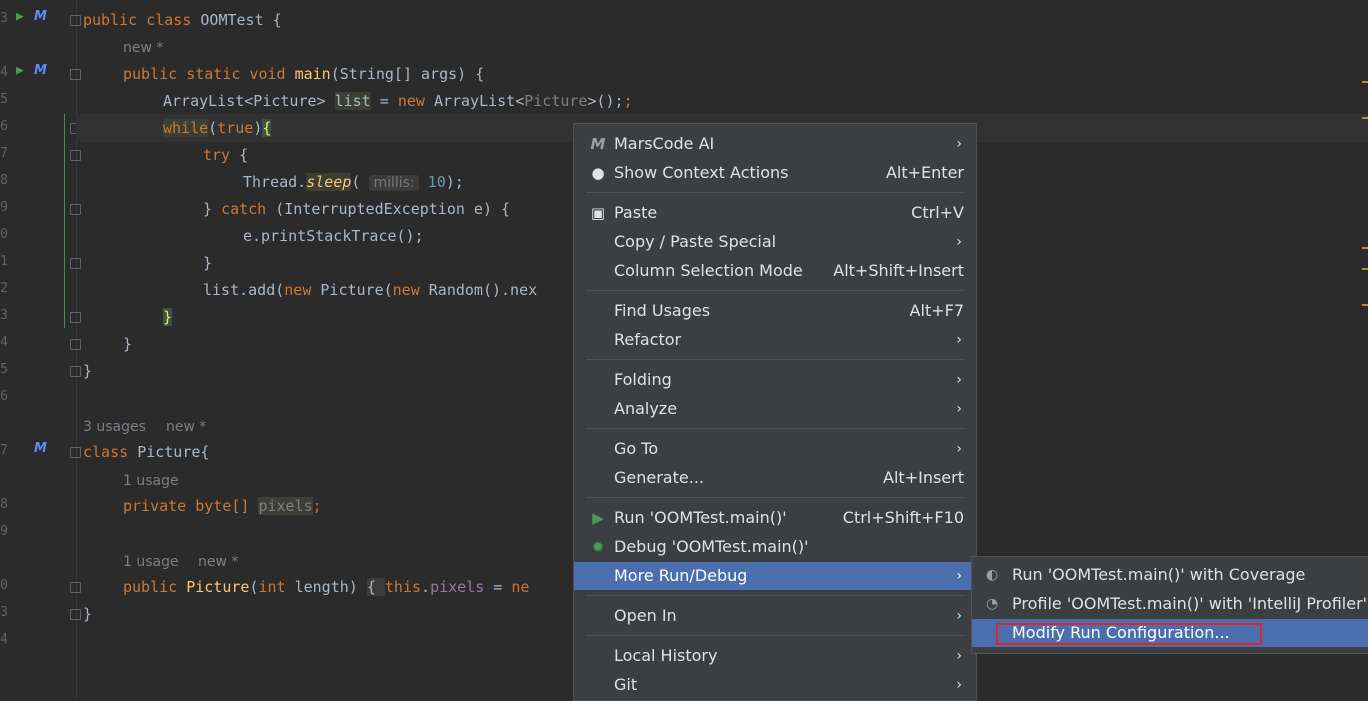 The image size is (1368, 701). I want to click on menu-item-show-context-actions: ● Show Context Actions Alt+Enter, so click(775, 173).